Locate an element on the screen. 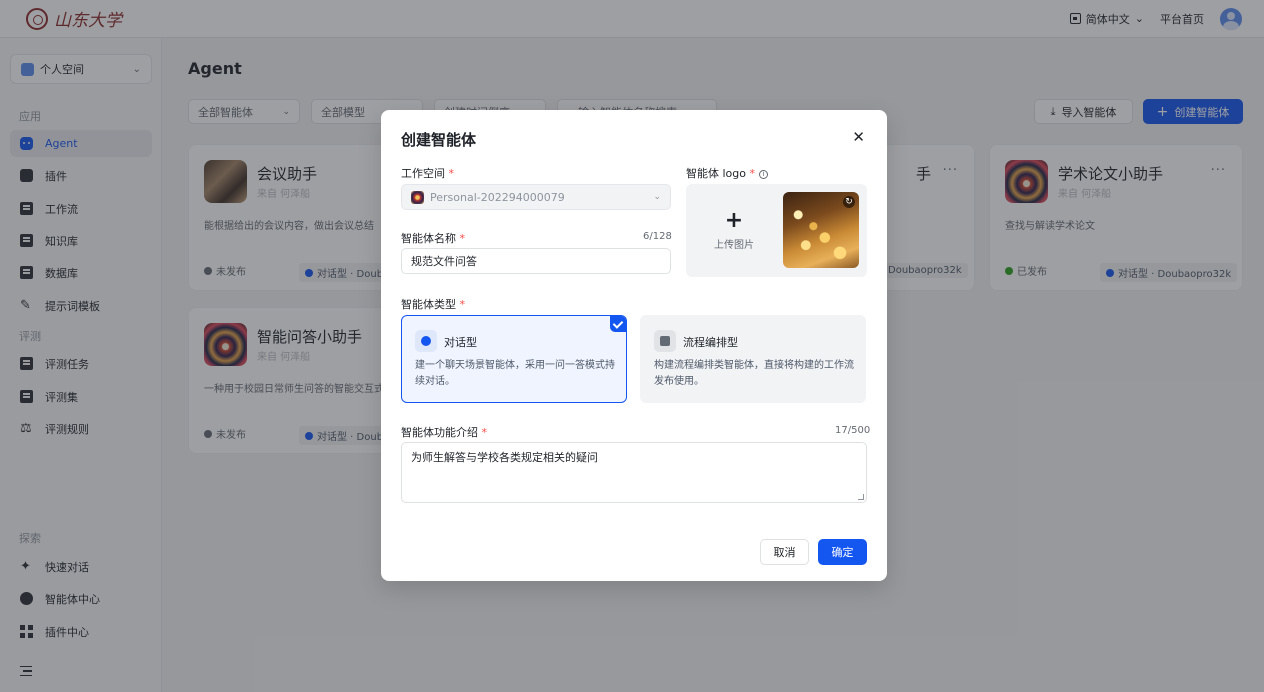 The height and width of the screenshot is (692, 1264). checkmark-icon is located at coordinates (618, 324).